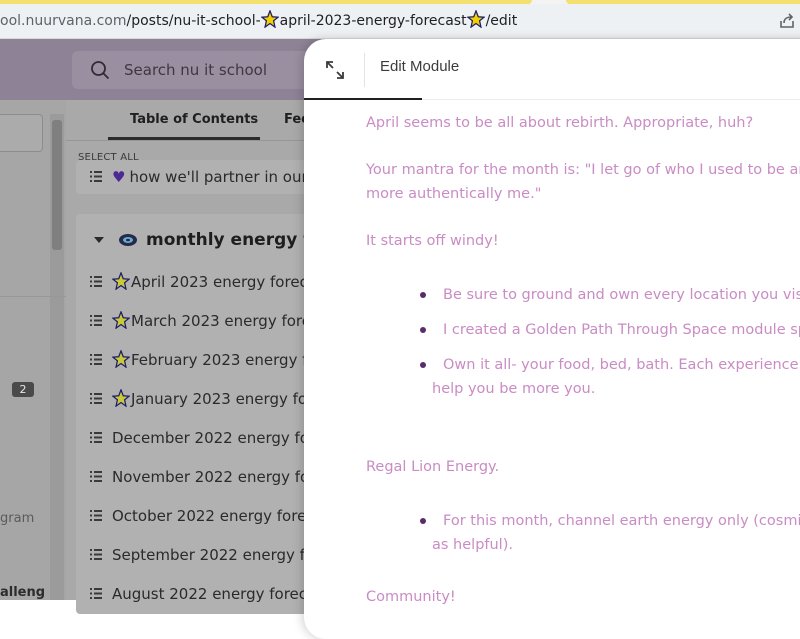 This screenshot has width=800, height=639. I want to click on toc-item-label: August 2022 energy forecas, so click(218, 594).